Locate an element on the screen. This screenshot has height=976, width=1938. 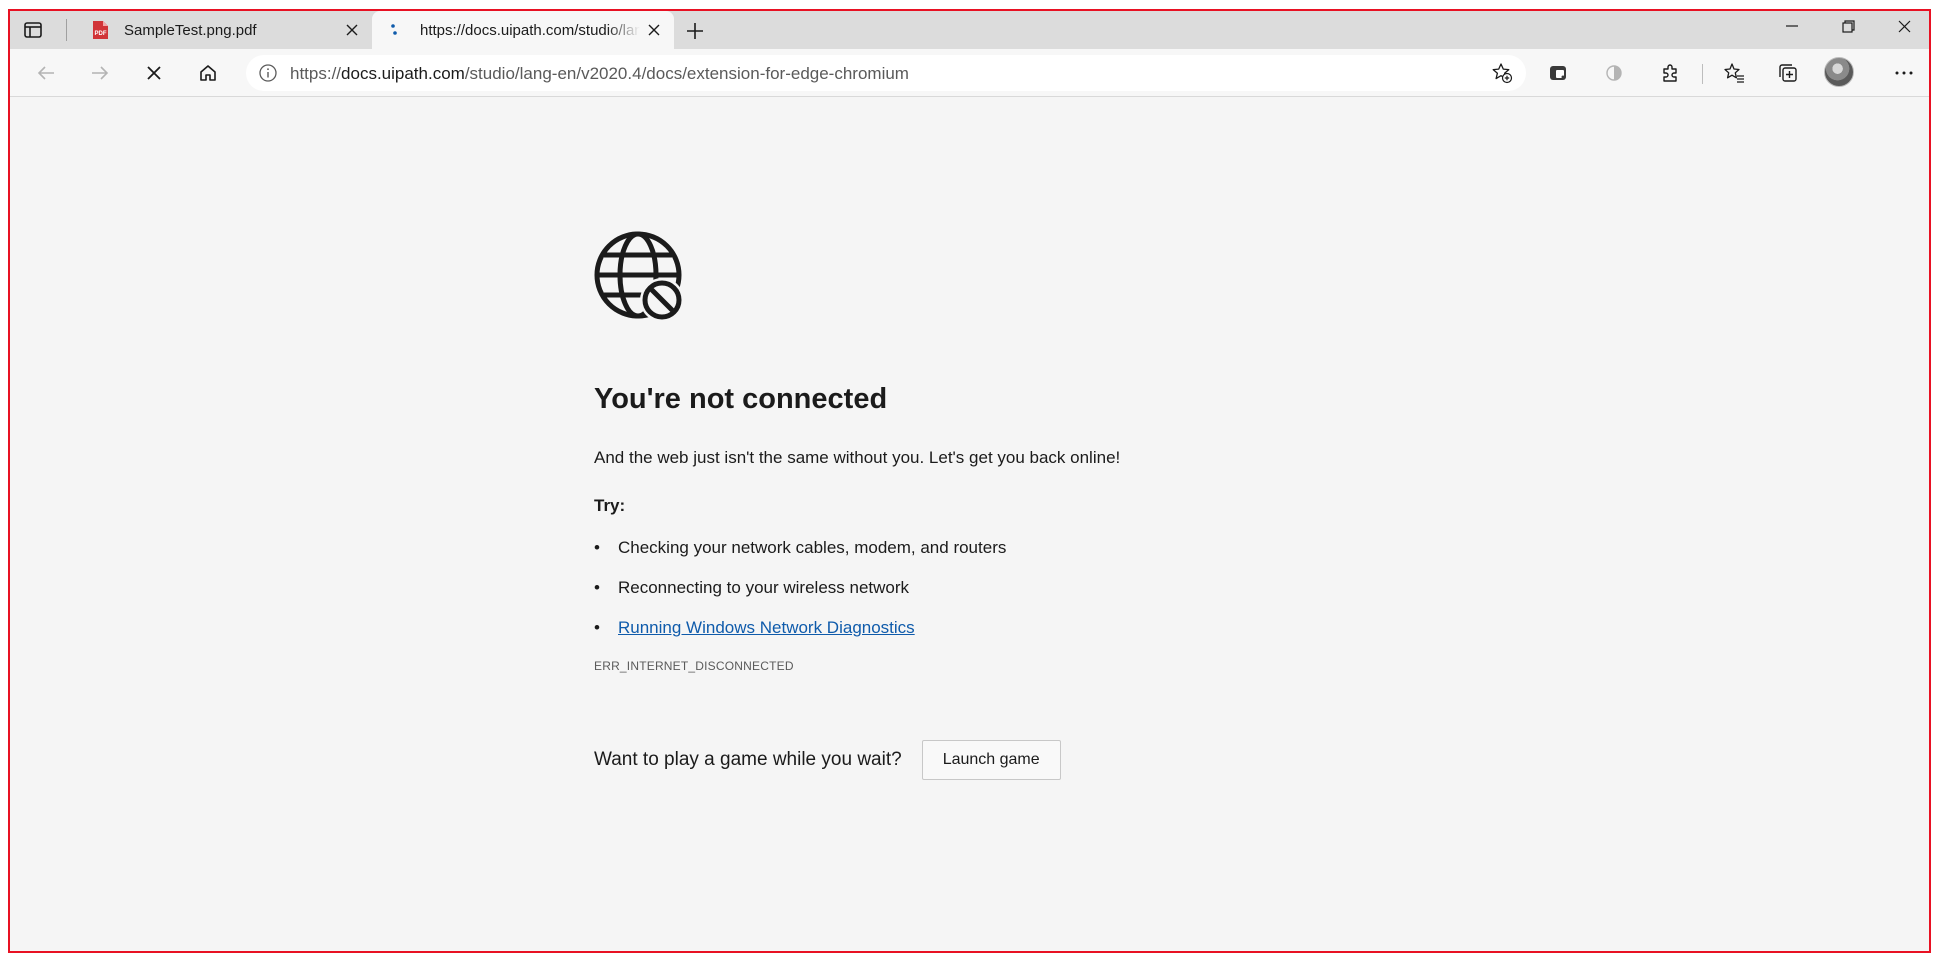
error-code: ERR_INTERNET_DISCONNECTED is located at coordinates (694, 666).